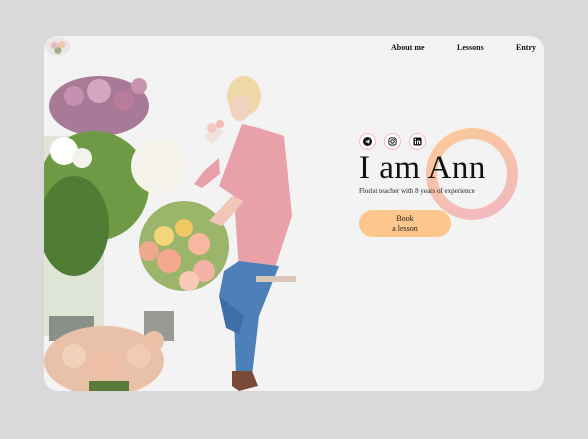  I want to click on hero-title: I am Ann, so click(422, 168).